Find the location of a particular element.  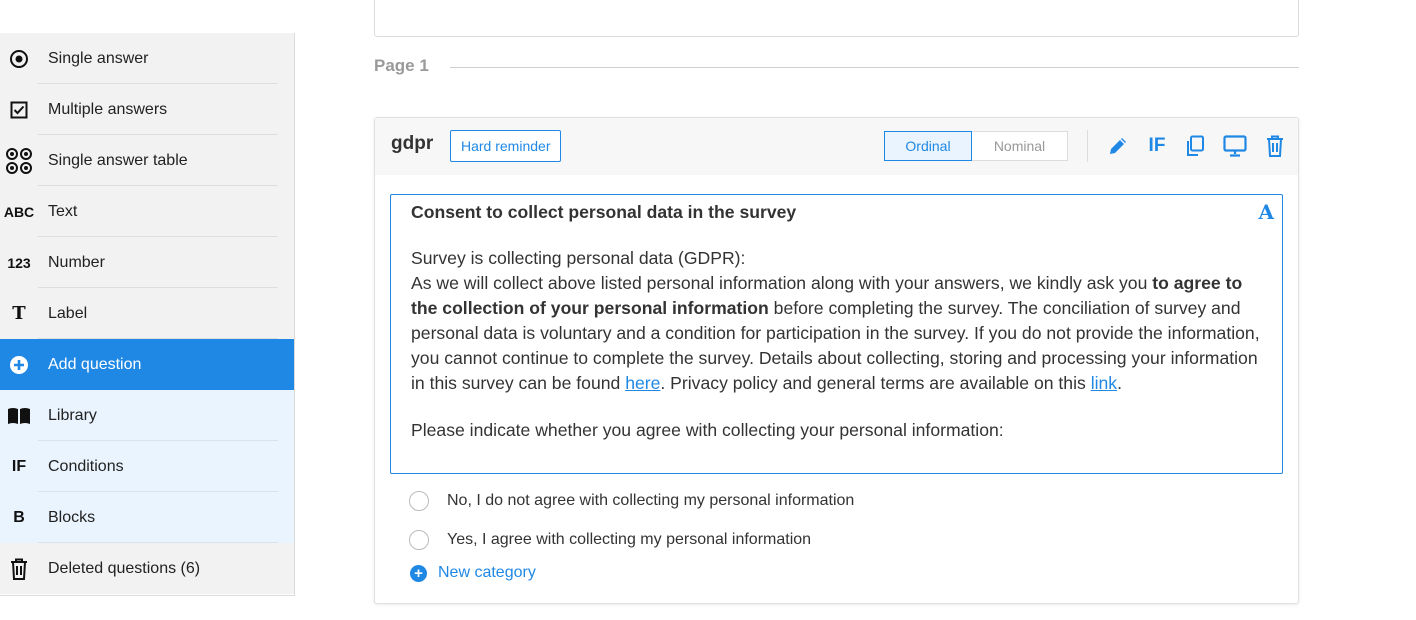

sidebar-item-label: Number is located at coordinates (76, 262).